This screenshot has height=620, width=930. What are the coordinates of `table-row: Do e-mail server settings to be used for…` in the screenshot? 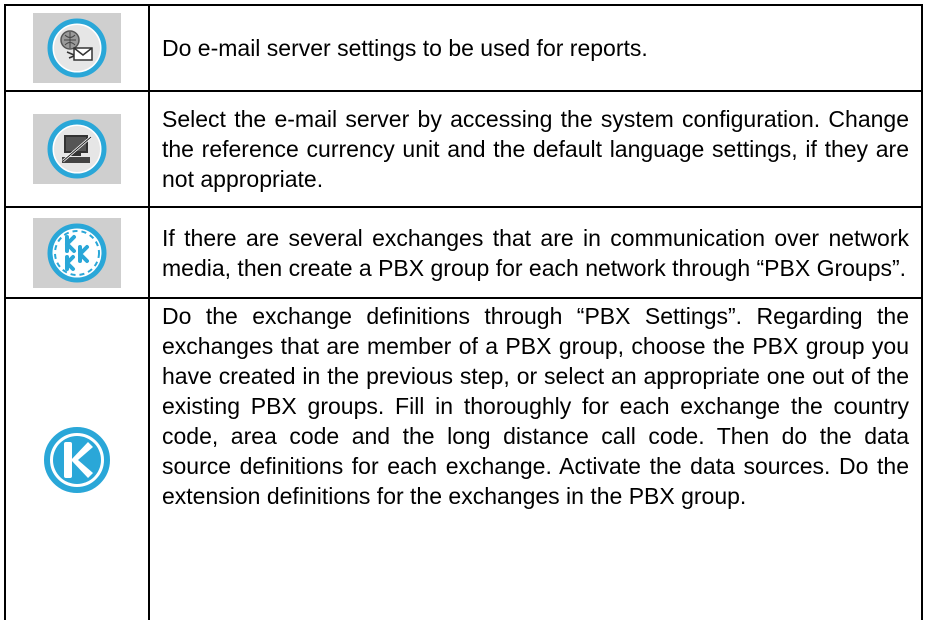 It's located at (463, 48).